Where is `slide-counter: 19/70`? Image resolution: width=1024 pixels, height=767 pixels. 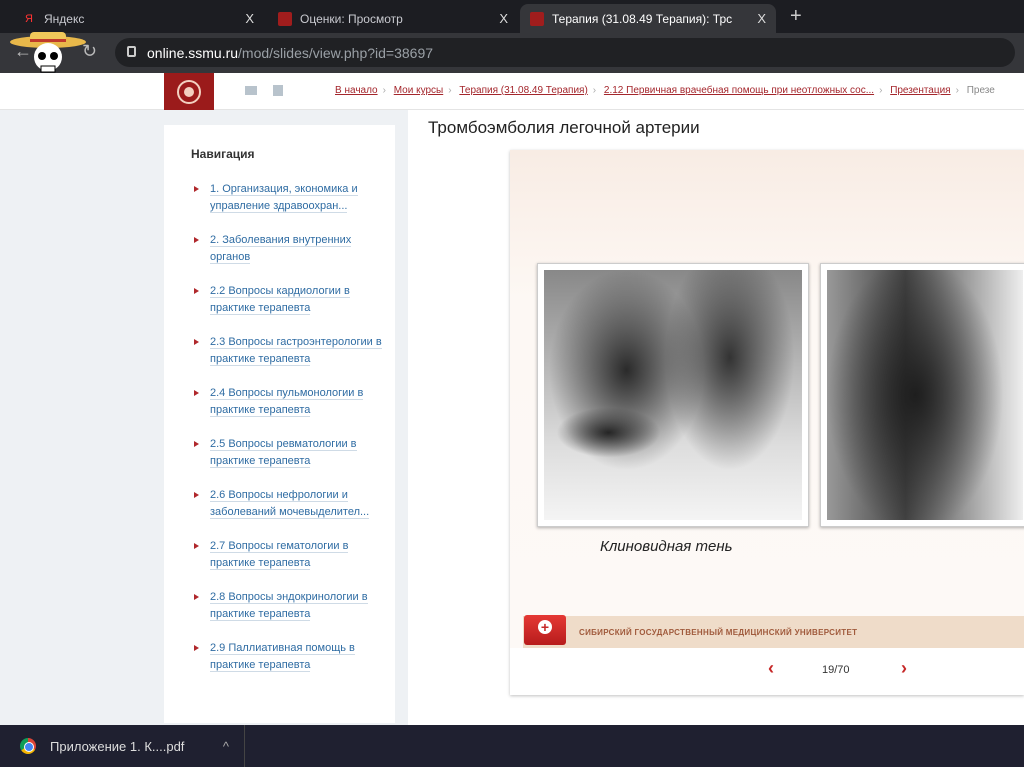 slide-counter: 19/70 is located at coordinates (836, 670).